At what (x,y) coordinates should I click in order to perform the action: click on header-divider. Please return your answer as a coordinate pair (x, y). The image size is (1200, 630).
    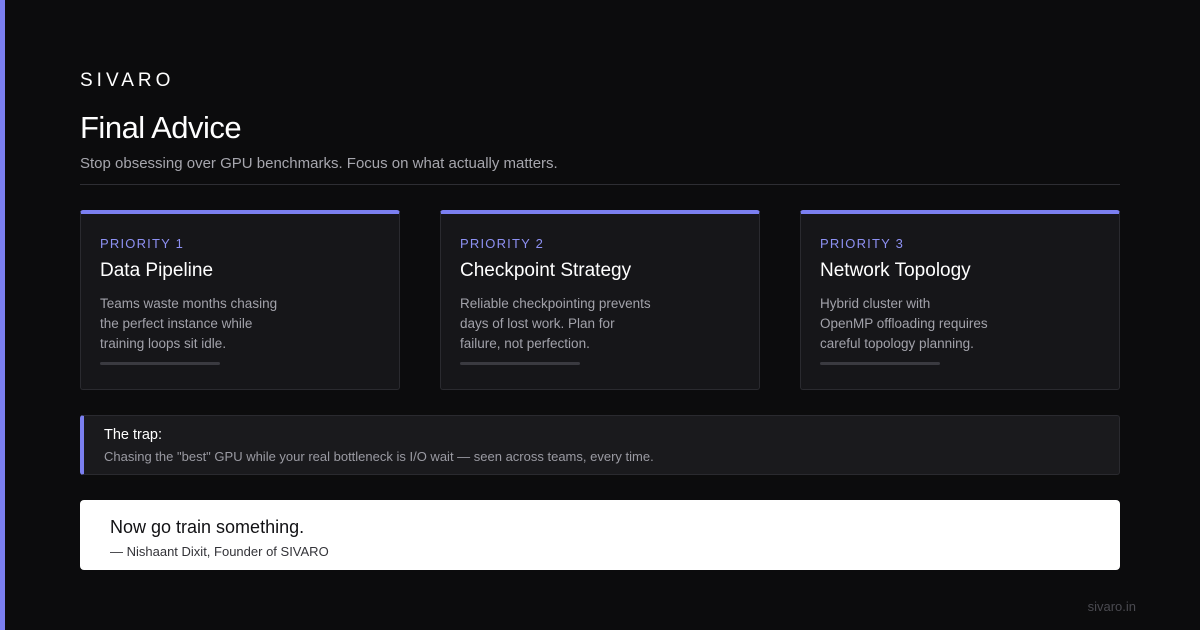
    Looking at the image, I should click on (600, 184).